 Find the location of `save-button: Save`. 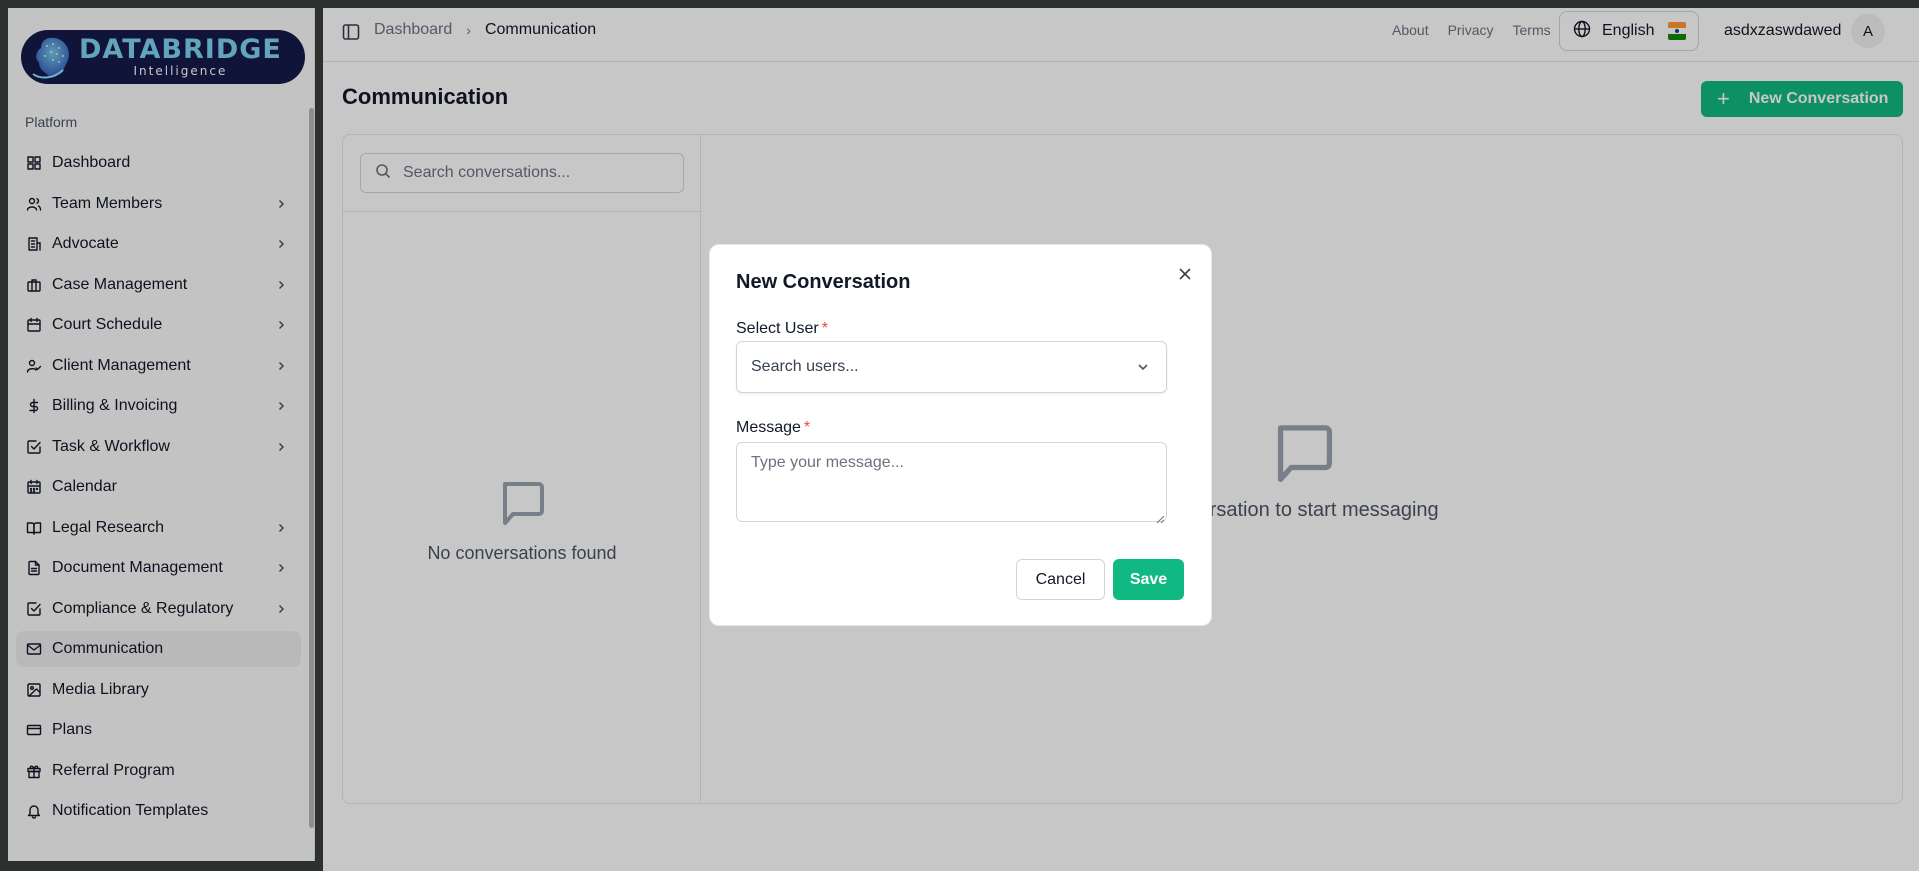

save-button: Save is located at coordinates (1148, 579).